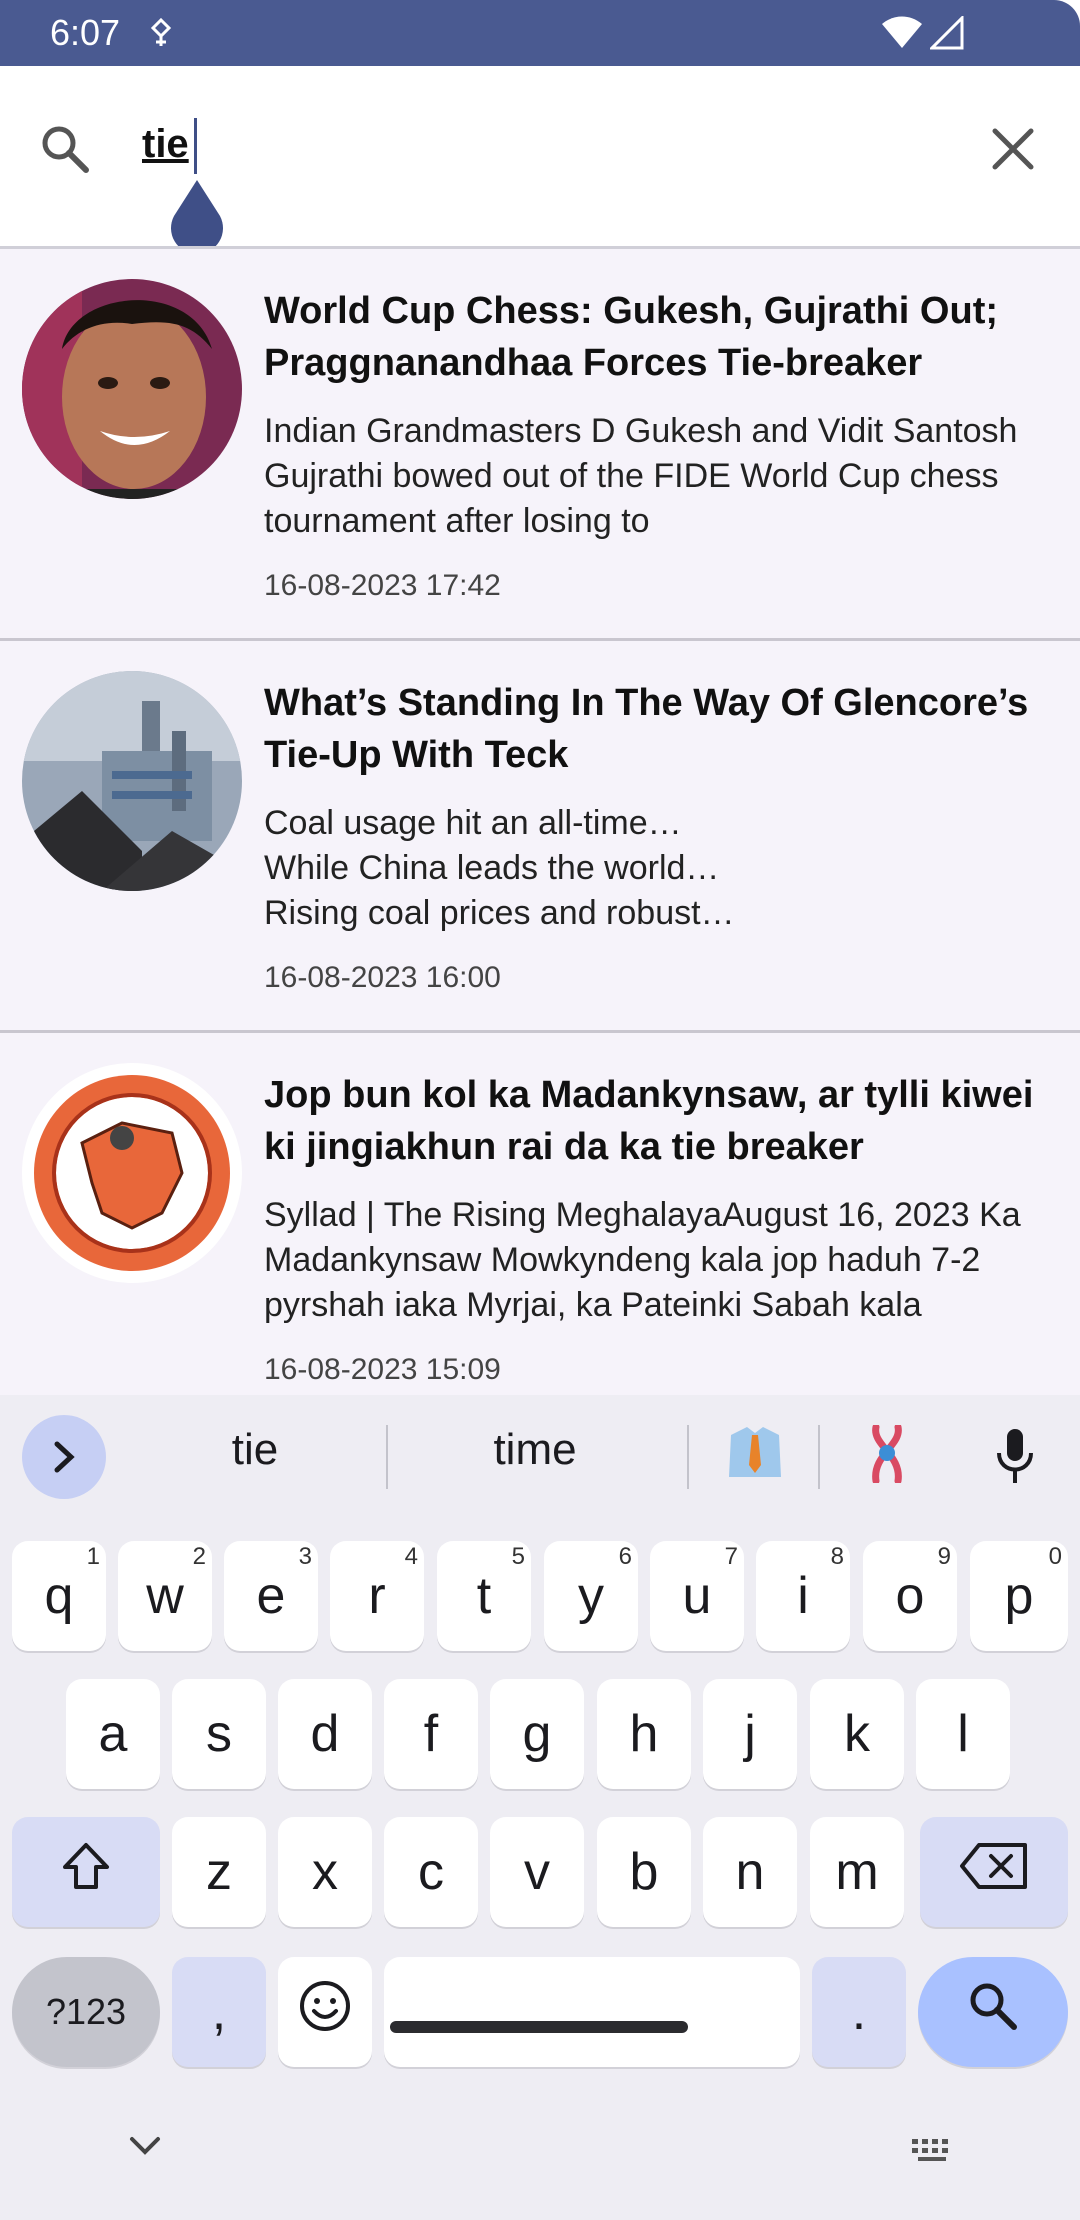  I want to click on key-label: p, so click(1019, 1596).